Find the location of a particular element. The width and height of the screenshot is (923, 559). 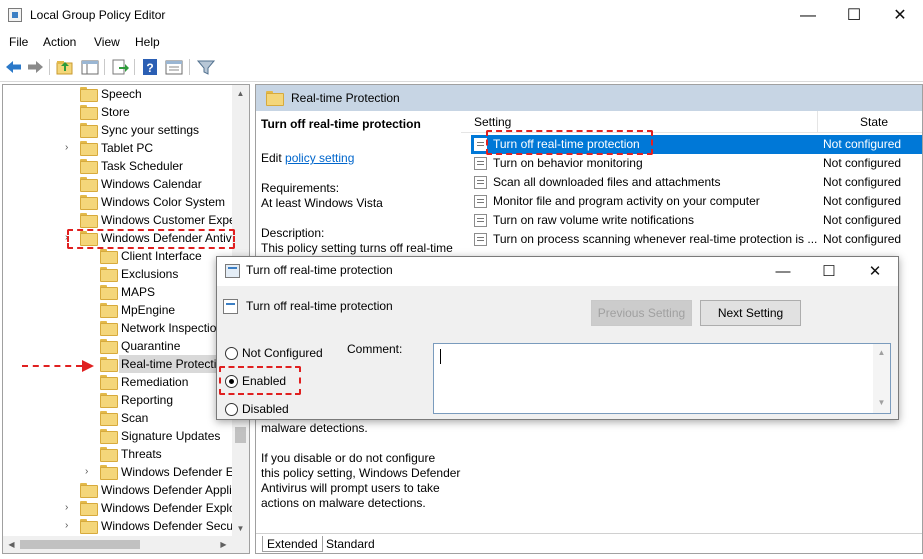

tab-standard: Standard is located at coordinates (350, 544).